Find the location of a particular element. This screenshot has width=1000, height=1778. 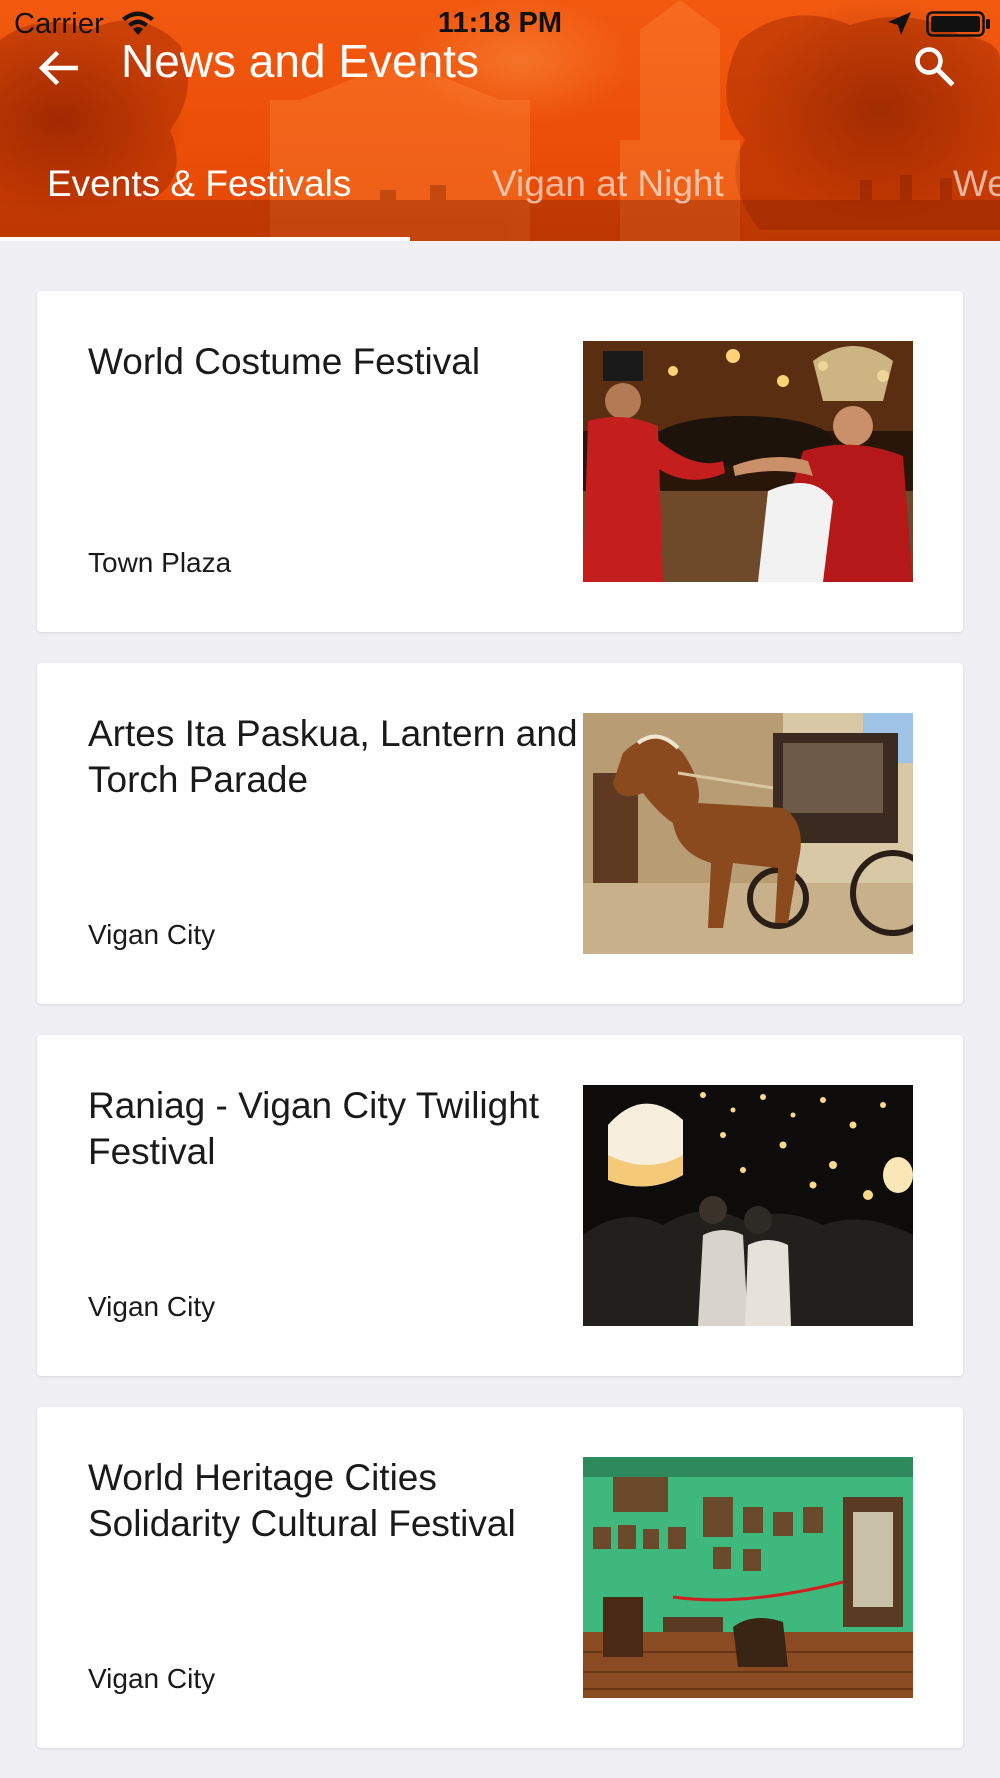

search-icon is located at coordinates (935, 67).